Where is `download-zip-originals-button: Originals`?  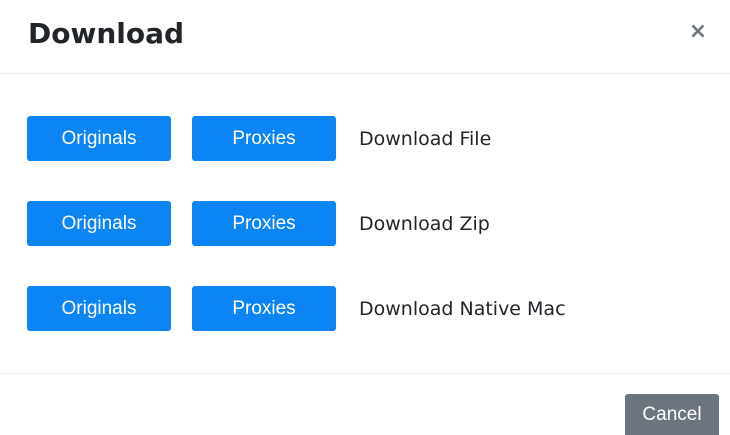 download-zip-originals-button: Originals is located at coordinates (99, 223).